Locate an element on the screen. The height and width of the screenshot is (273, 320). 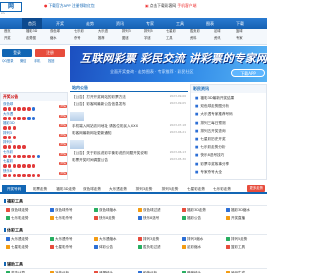
tool-link: 足彩缩水 is located at coordinates (191, 247).